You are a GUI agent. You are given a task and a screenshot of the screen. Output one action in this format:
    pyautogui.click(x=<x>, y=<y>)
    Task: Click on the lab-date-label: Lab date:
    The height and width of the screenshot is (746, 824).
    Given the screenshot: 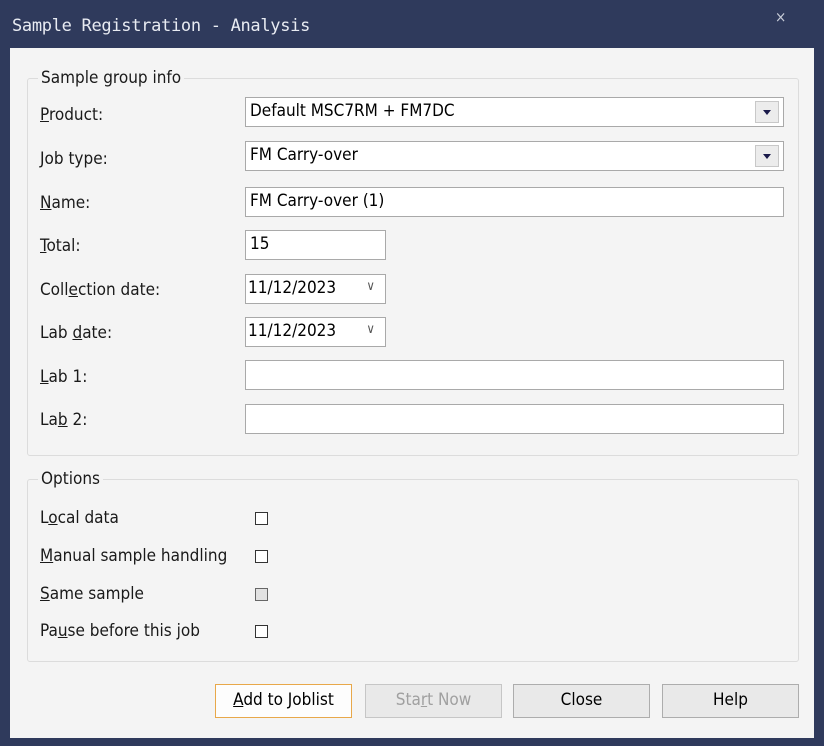 What is the action you would take?
    pyautogui.click(x=76, y=333)
    